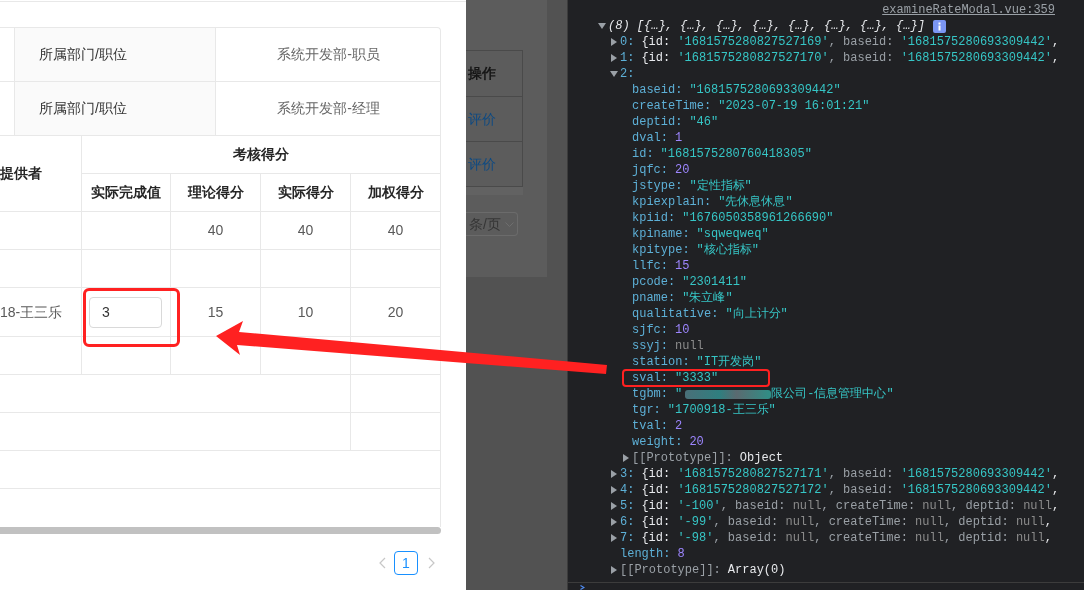  I want to click on property-key: kpiname:, so click(661, 234).